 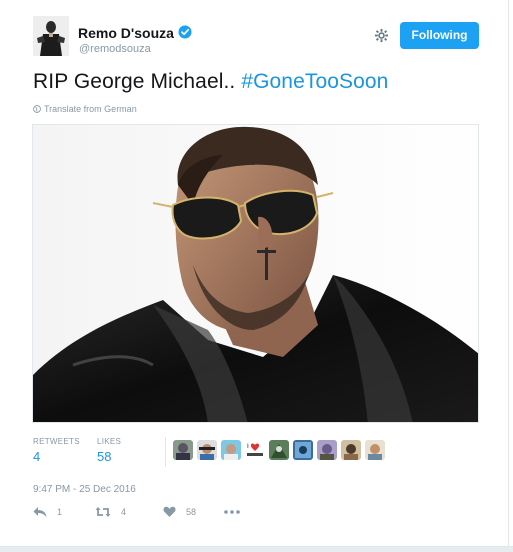 I want to click on tweet-timestamp: 9:47 PM - 25 Dec 2016, so click(x=84, y=489).